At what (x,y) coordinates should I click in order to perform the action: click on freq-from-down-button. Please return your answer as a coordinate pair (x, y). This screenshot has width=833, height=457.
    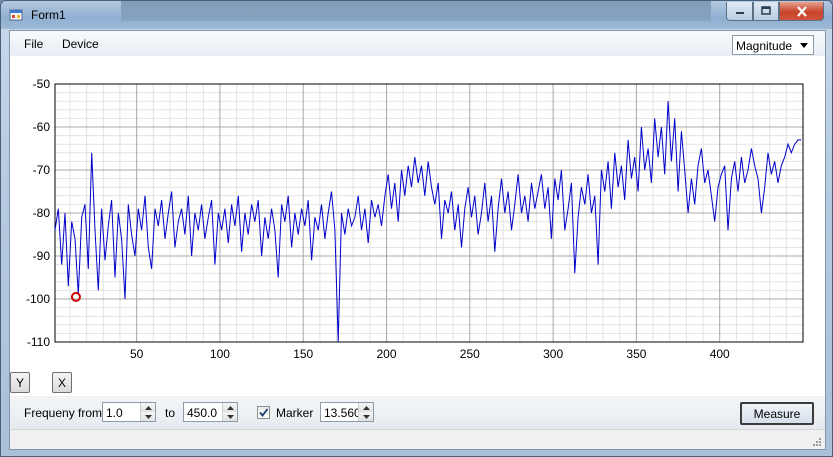
    Looking at the image, I should click on (148, 416).